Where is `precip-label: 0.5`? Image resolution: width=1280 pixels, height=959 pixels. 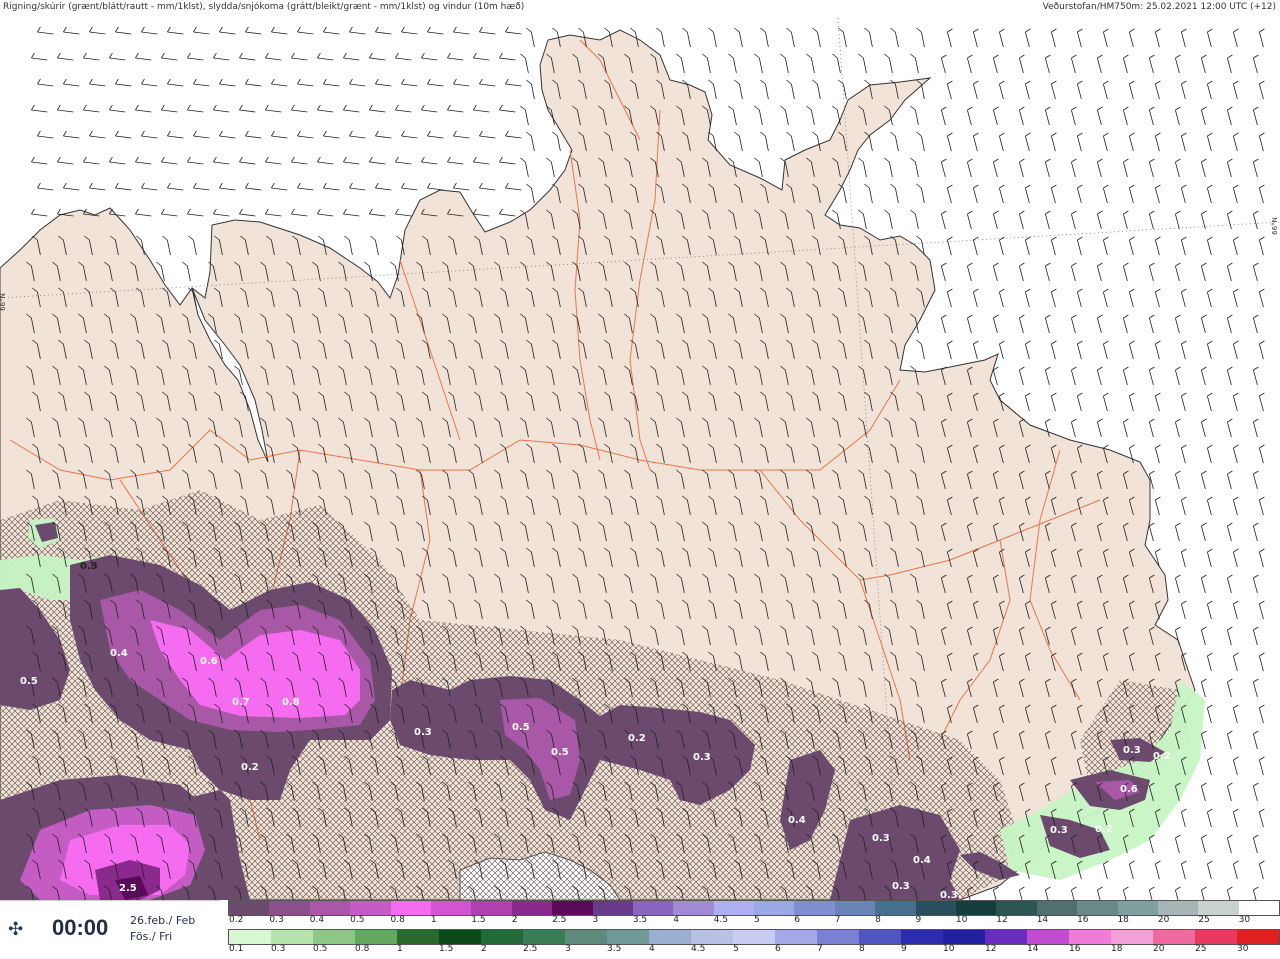 precip-label: 0.5 is located at coordinates (560, 752).